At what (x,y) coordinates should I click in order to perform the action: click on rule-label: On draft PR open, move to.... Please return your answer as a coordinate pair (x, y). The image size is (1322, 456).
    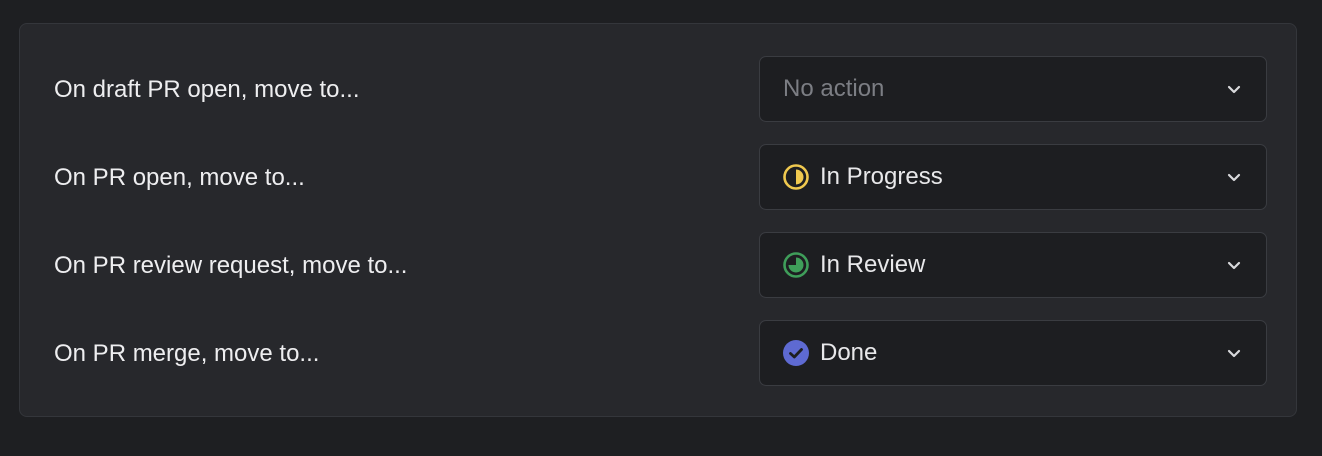
    Looking at the image, I should click on (207, 89).